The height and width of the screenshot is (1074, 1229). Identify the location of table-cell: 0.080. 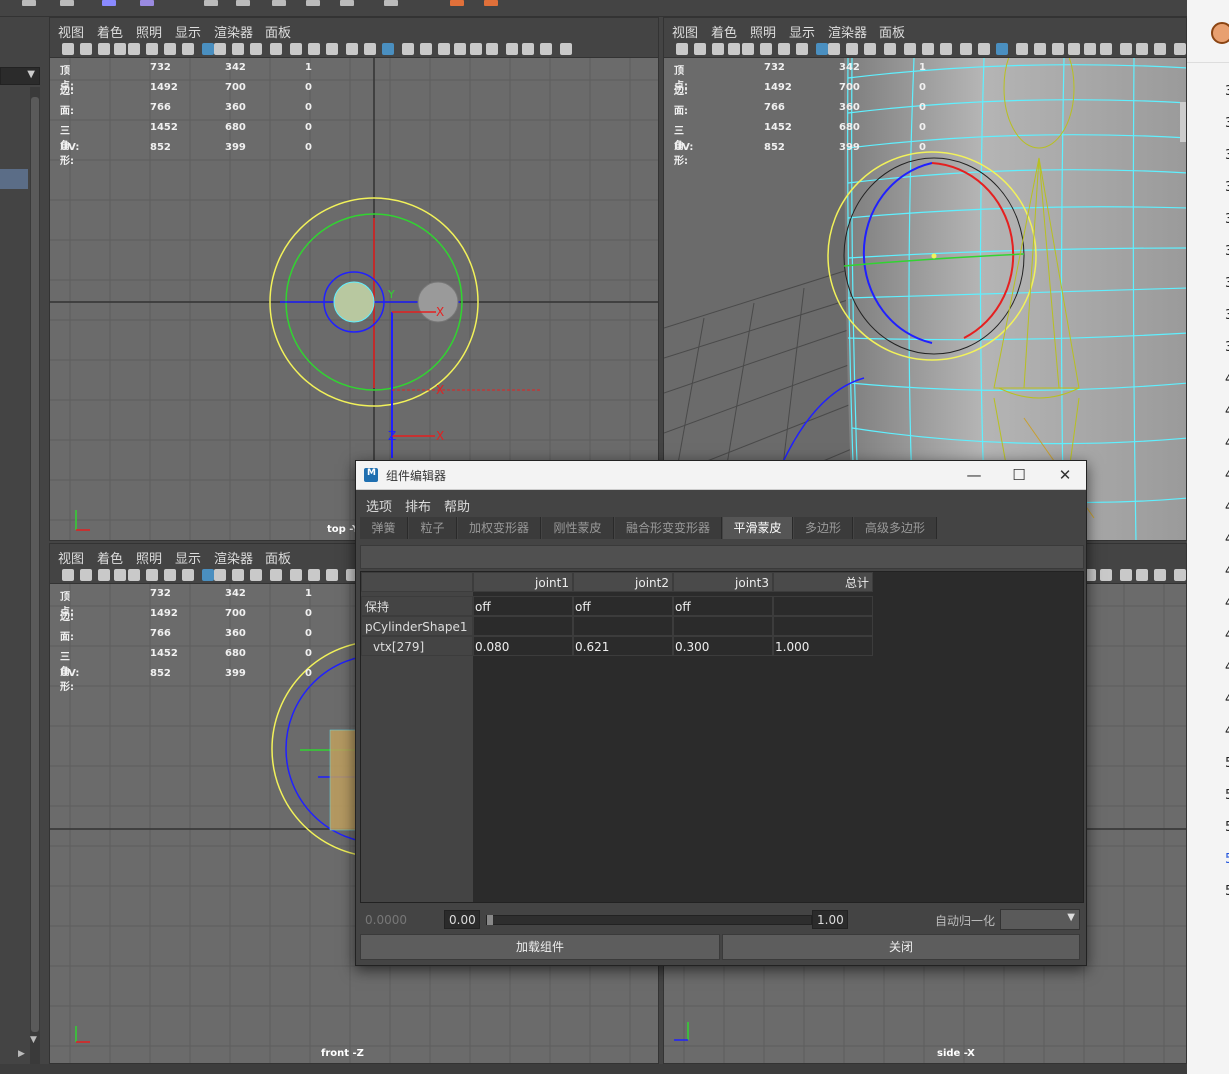
(523, 646).